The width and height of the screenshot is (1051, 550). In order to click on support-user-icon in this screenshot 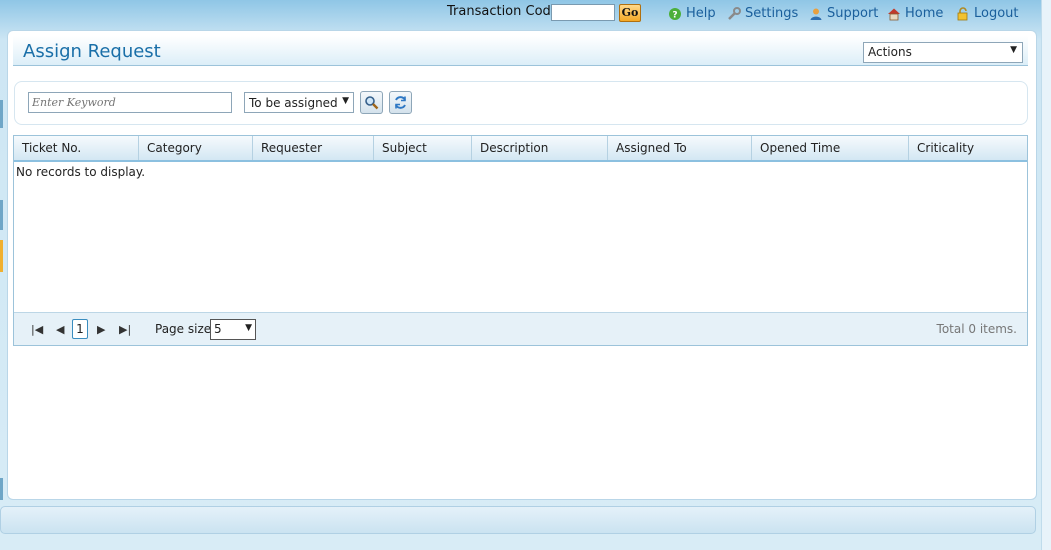, I will do `click(816, 14)`.